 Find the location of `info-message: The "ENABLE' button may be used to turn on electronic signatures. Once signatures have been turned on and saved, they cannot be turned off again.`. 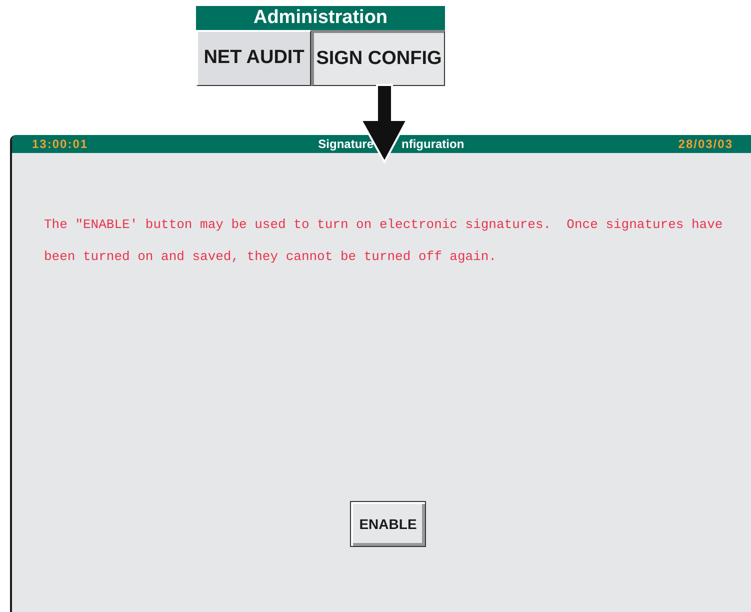

info-message: The "ENABLE' button may be used to turn on electronic signatures. Once signatures have been turned on and saved, they cannot be turned off again. is located at coordinates (384, 241).